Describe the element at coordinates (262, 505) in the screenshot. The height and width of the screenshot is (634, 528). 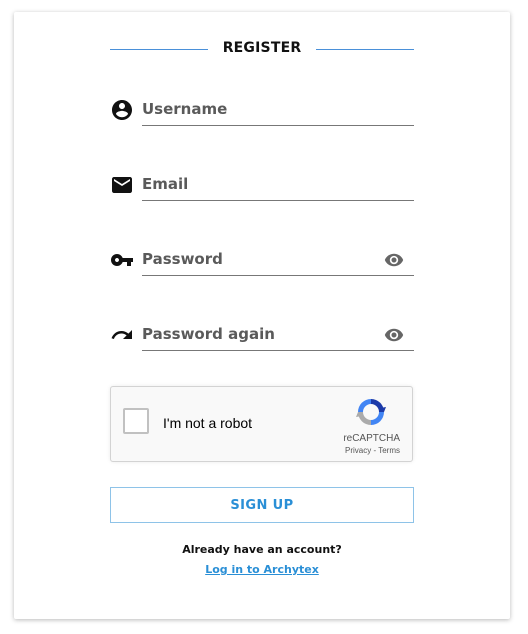
I see `sign-up-button: SIGN UP` at that location.